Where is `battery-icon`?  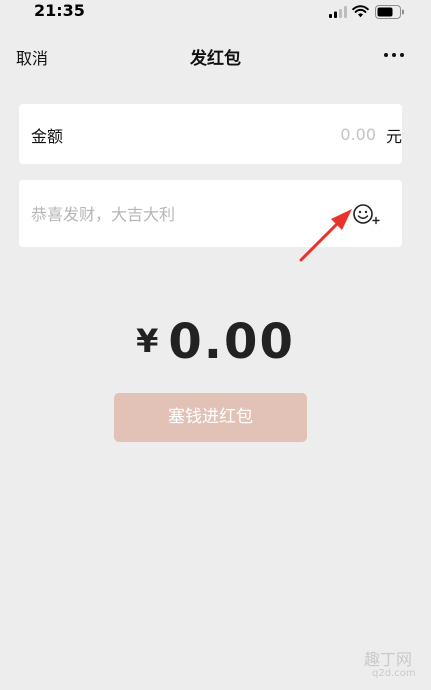
battery-icon is located at coordinates (389, 12).